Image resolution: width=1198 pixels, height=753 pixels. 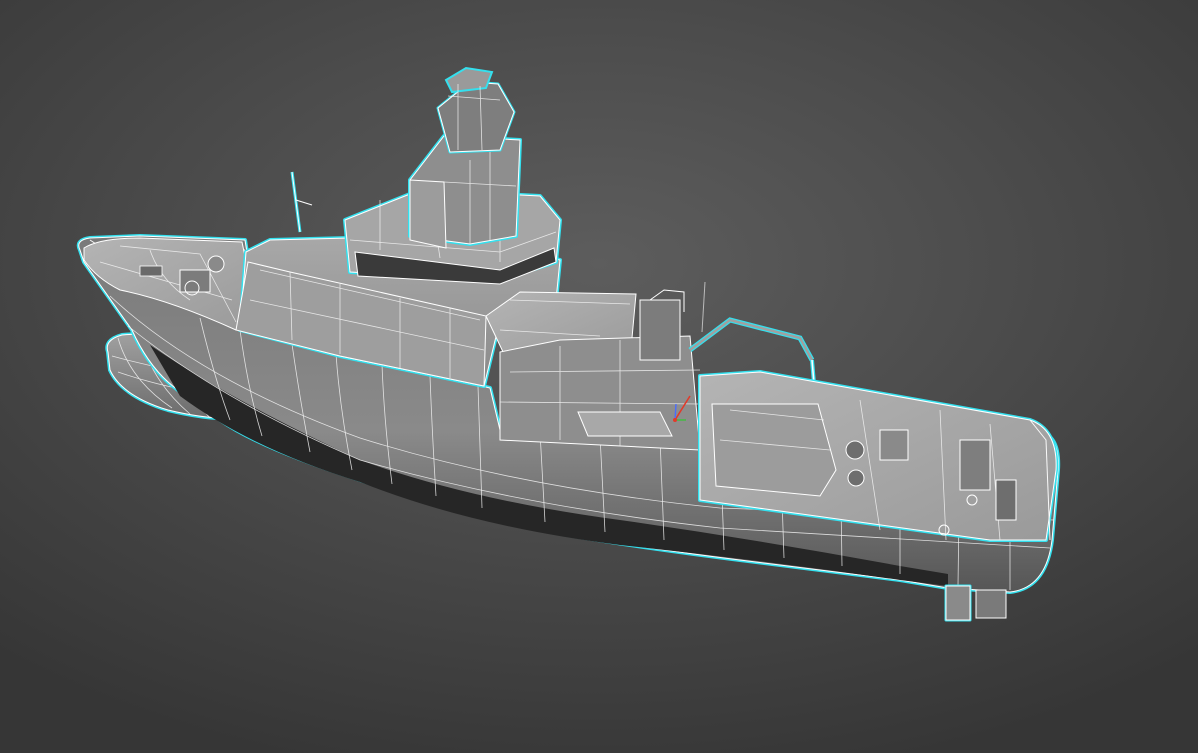 I want to click on anchor-windlass, so click(x=195, y=281).